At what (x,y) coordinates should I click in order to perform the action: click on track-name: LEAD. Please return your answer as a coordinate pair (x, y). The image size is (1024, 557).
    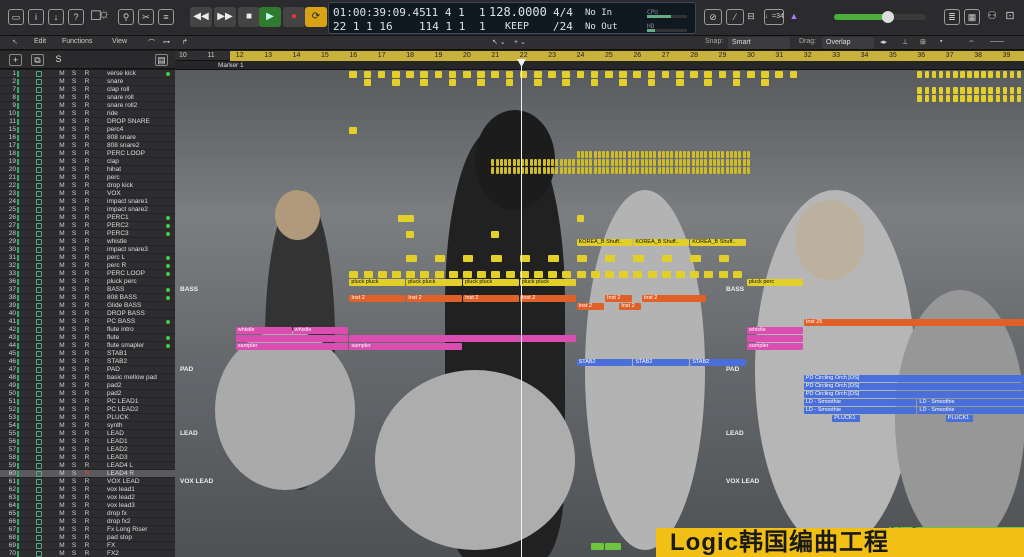
    Looking at the image, I should click on (115, 434).